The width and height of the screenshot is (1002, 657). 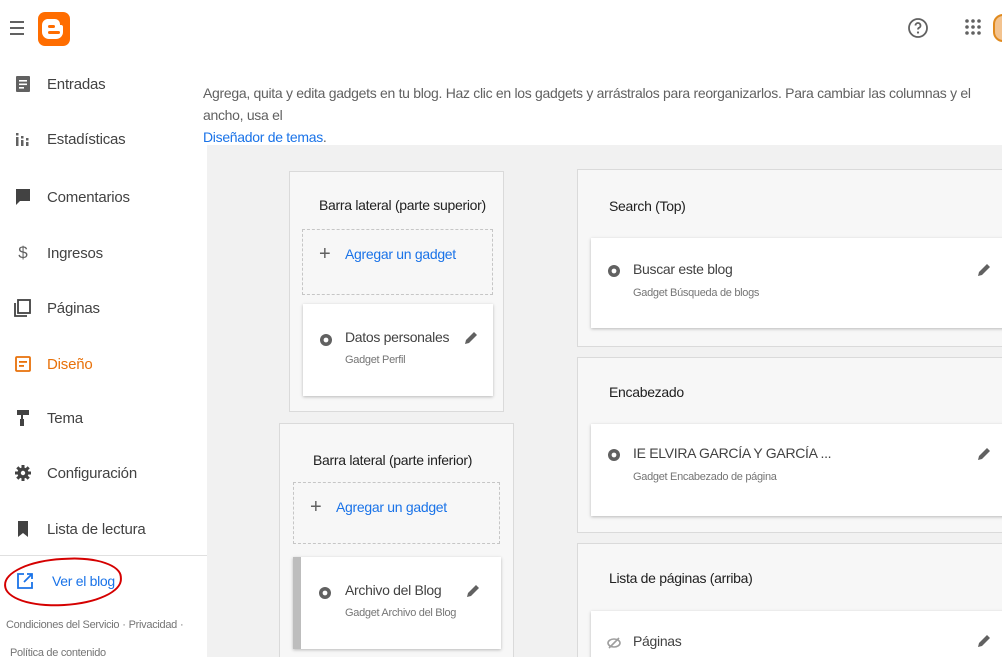 What do you see at coordinates (23, 197) in the screenshot?
I see `comments-icon` at bounding box center [23, 197].